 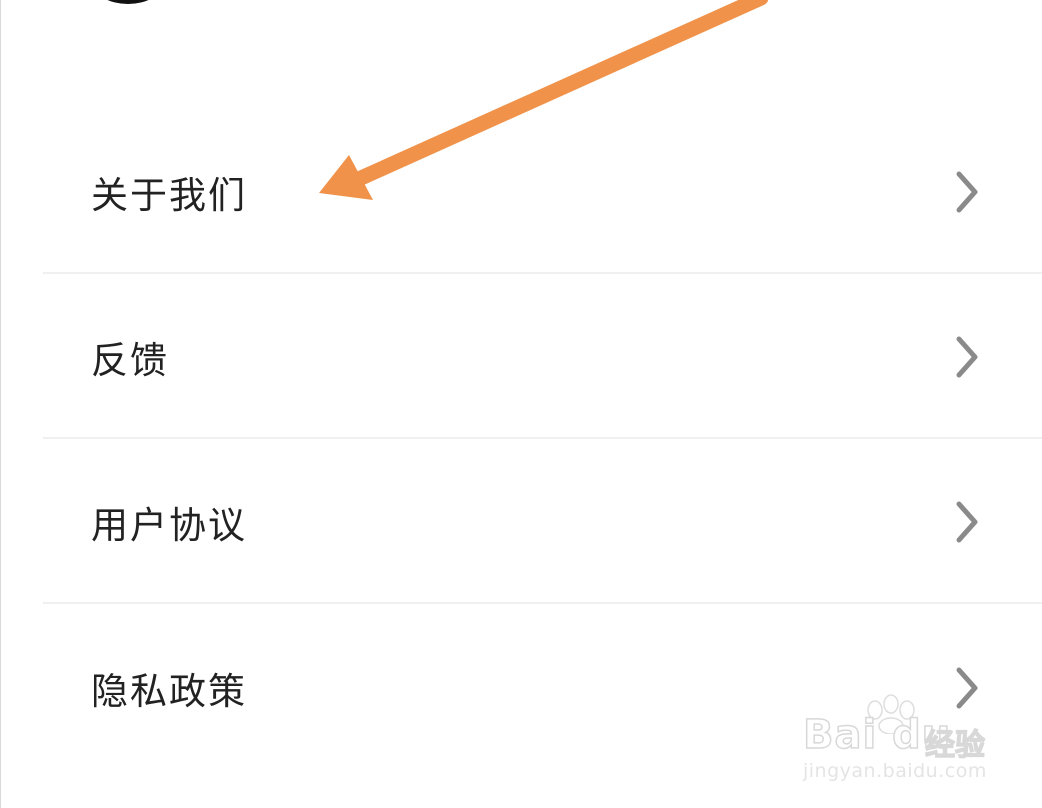 What do you see at coordinates (954, 745) in the screenshot?
I see `watermark-brand: 经验` at bounding box center [954, 745].